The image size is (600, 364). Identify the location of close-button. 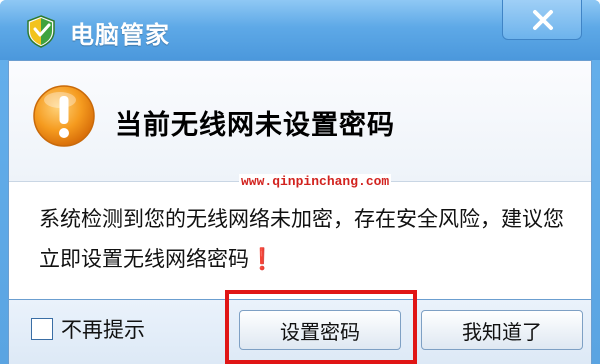
(542, 20).